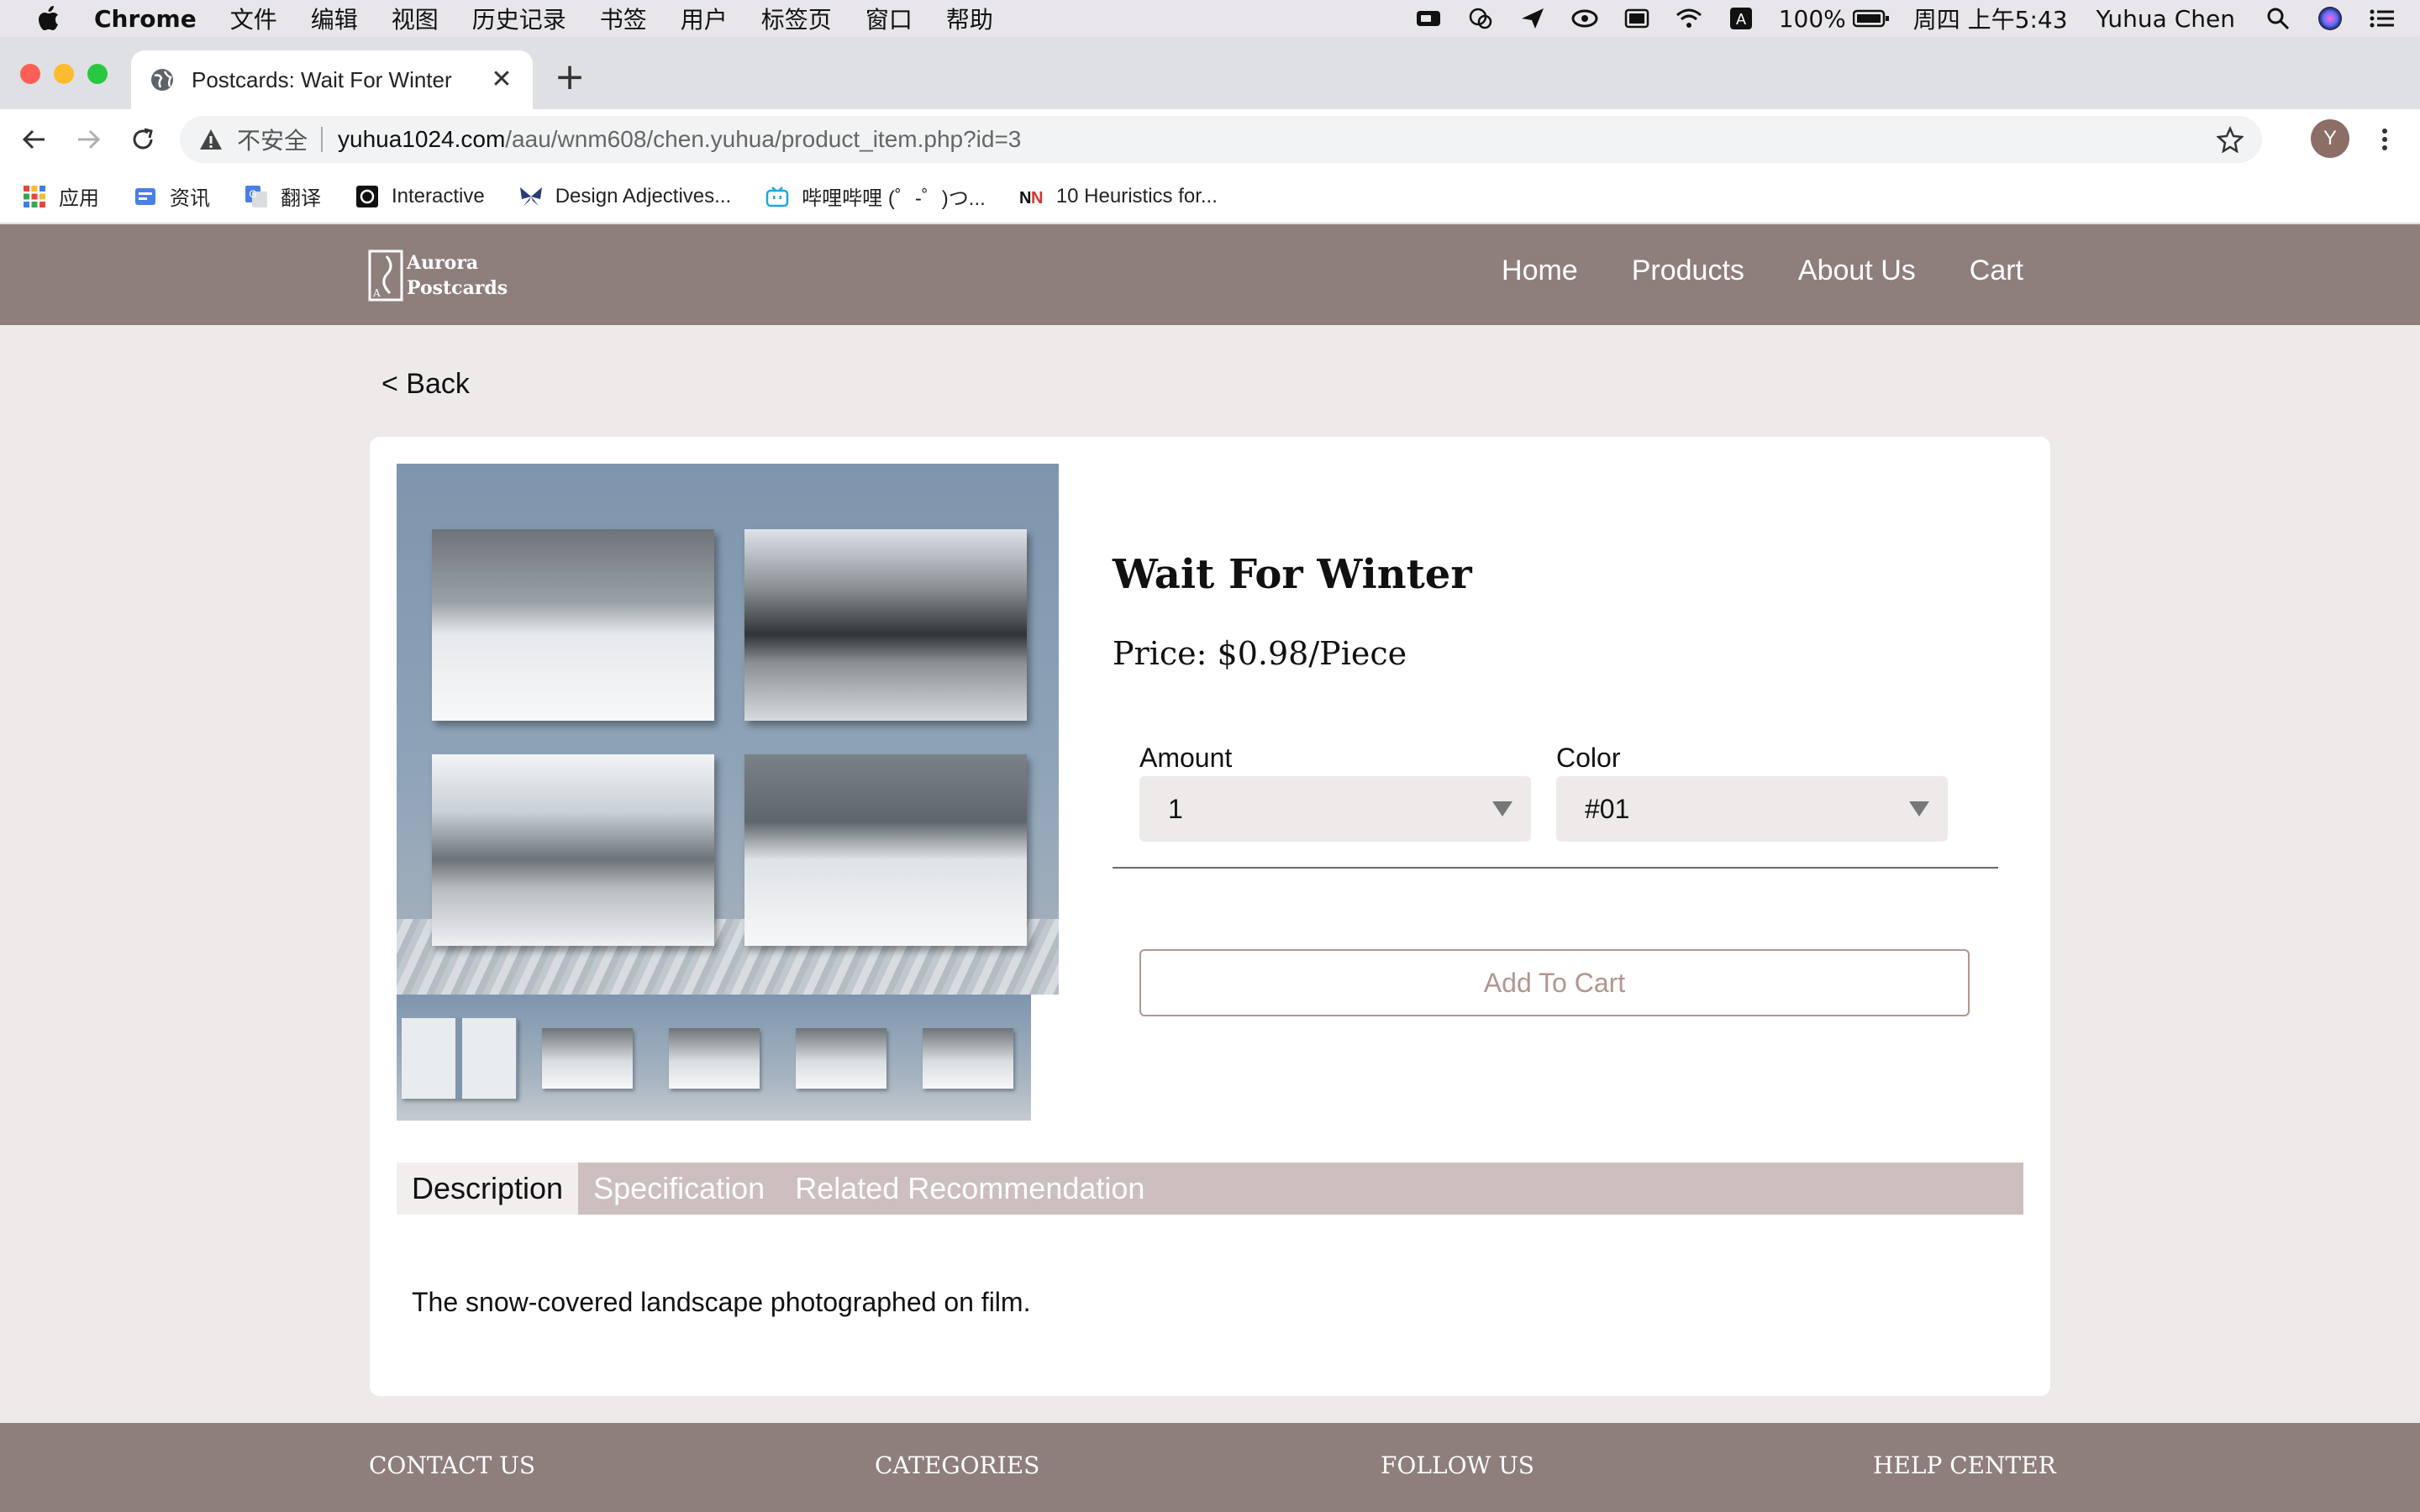  I want to click on bookmark-interactive: Interactive, so click(420, 196).